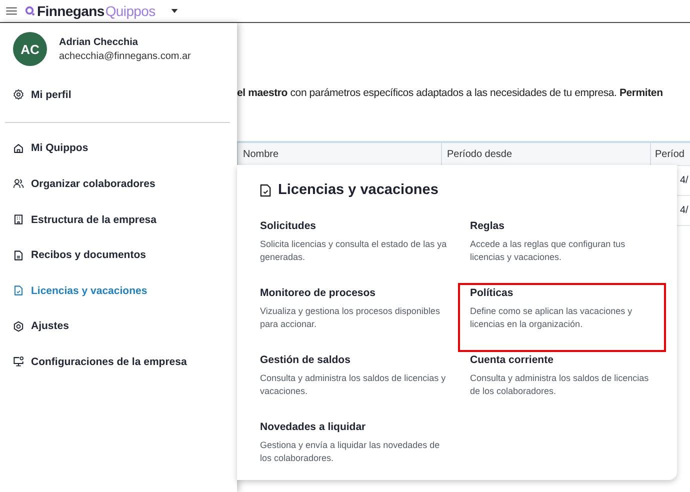 The height and width of the screenshot is (492, 690). I want to click on menu-option: Gestión de saldos Consulta y administra los saldos de licencias y vacaciones., so click(359, 384).